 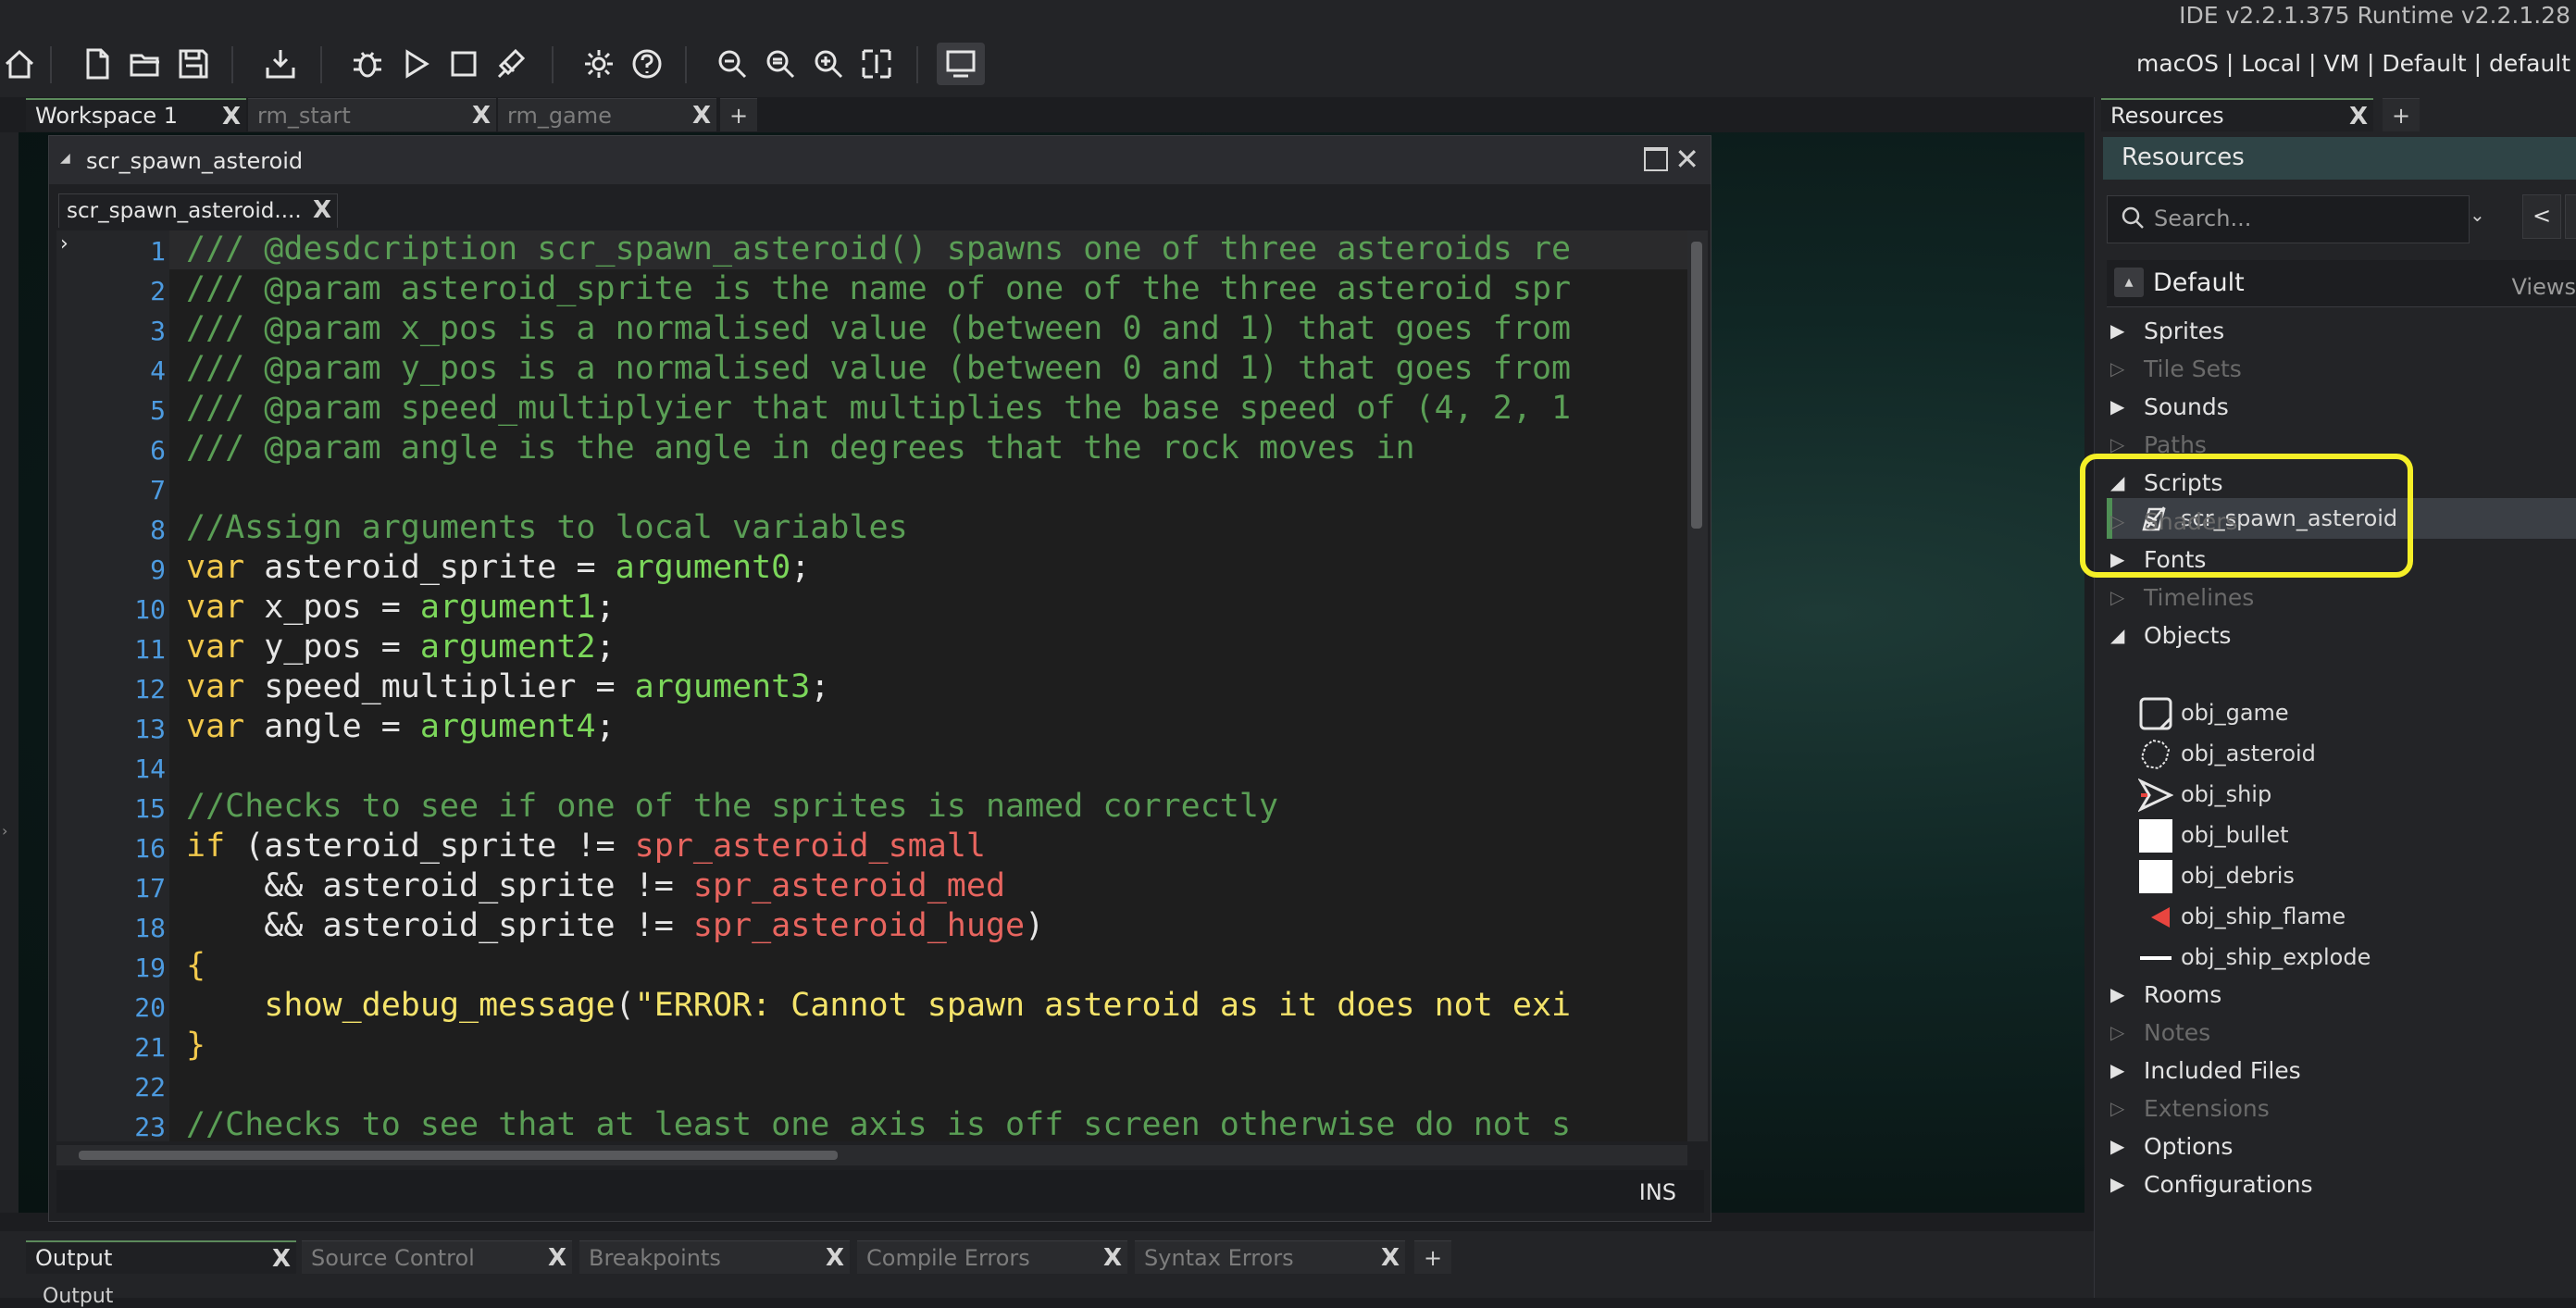 What do you see at coordinates (2541, 216) in the screenshot?
I see `nav-back-button: <` at bounding box center [2541, 216].